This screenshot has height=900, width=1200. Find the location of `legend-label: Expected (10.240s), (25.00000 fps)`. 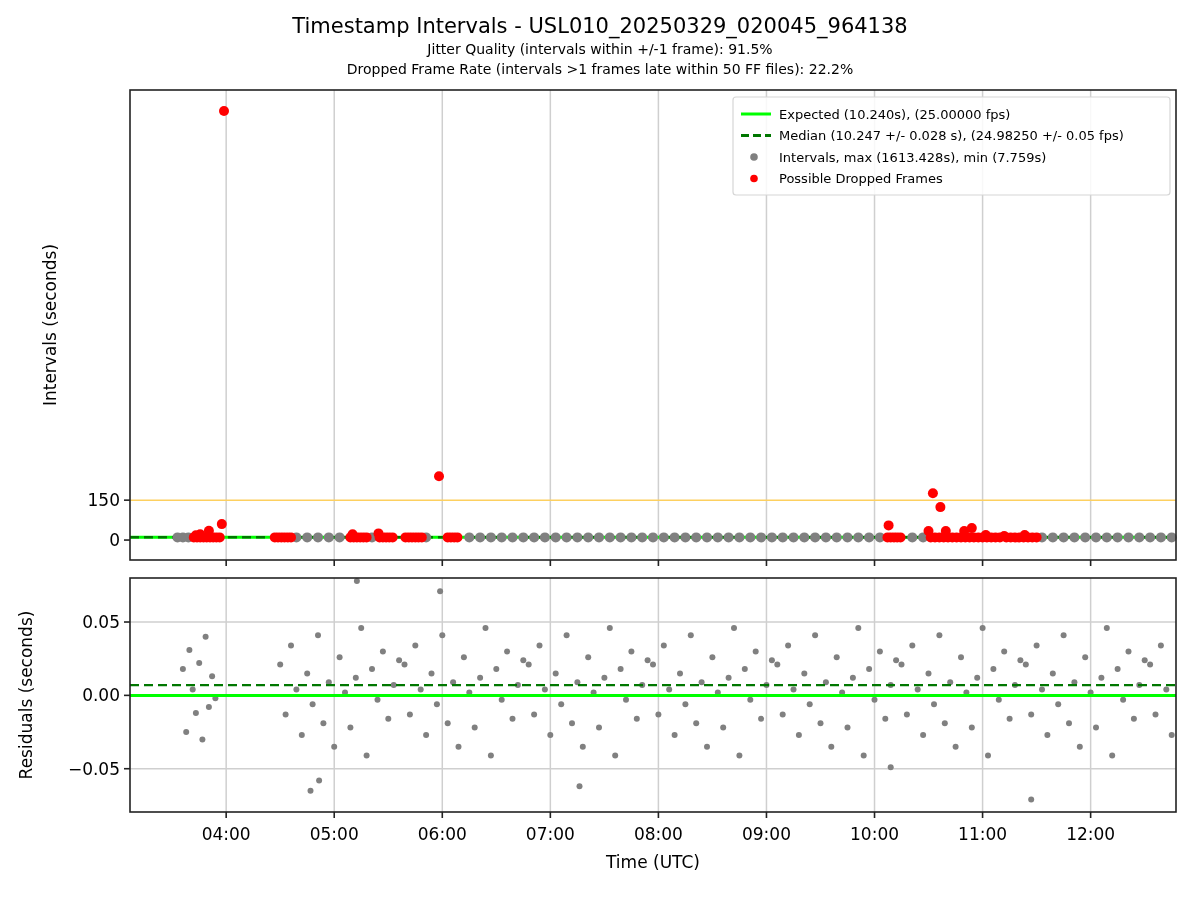

legend-label: Expected (10.240s), (25.00000 fps) is located at coordinates (895, 114).